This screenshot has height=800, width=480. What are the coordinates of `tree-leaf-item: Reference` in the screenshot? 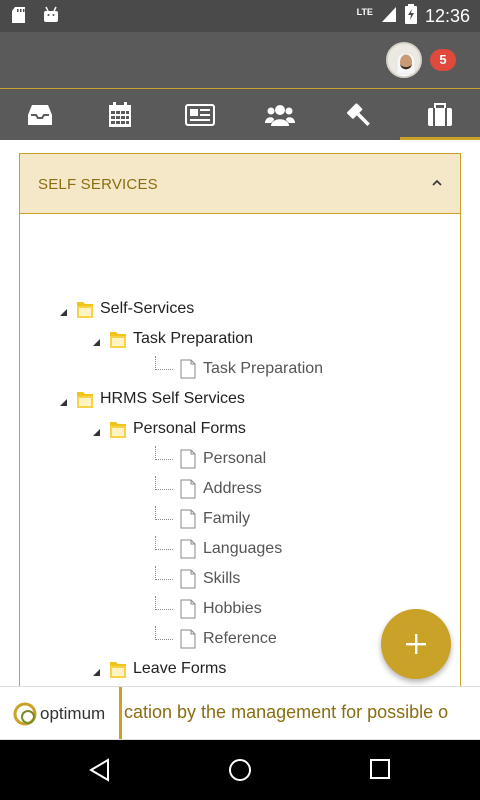 It's located at (216, 639).